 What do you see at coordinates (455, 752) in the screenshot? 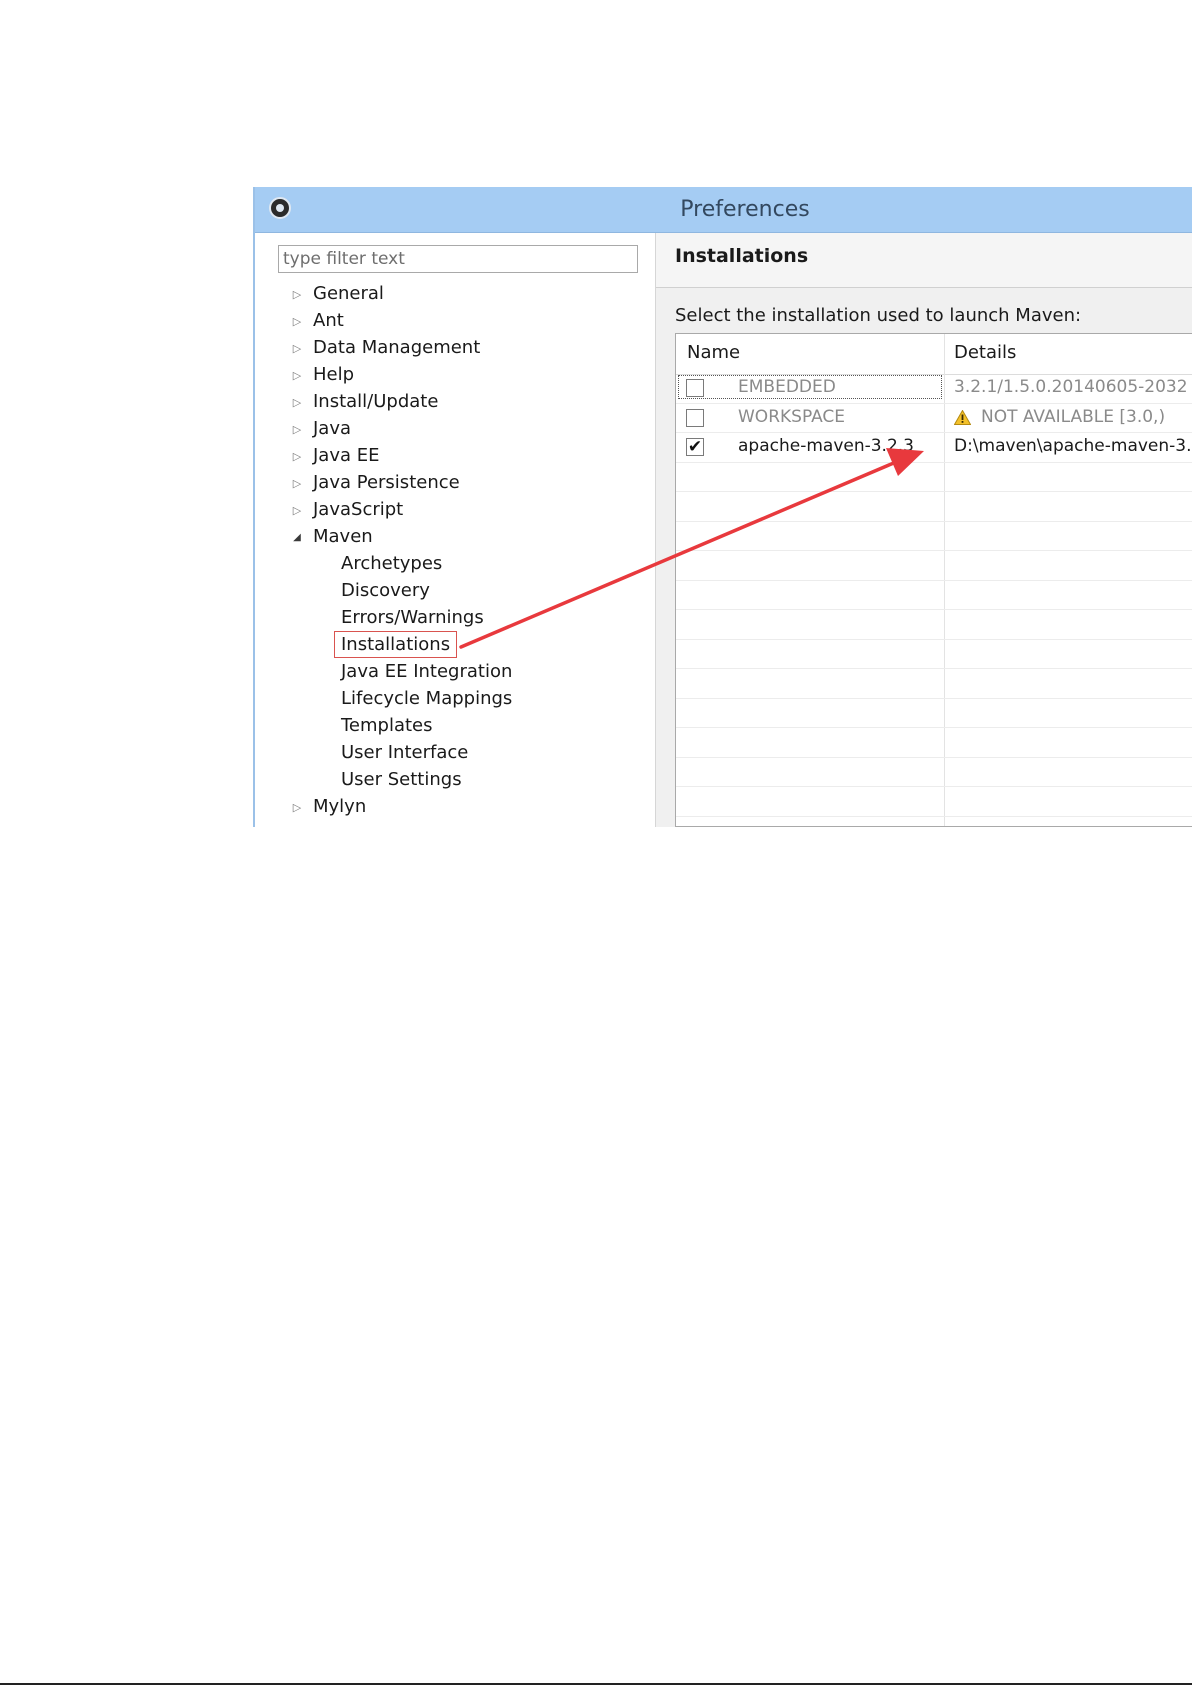
I see `tree-item-user-interface: User Interface` at bounding box center [455, 752].